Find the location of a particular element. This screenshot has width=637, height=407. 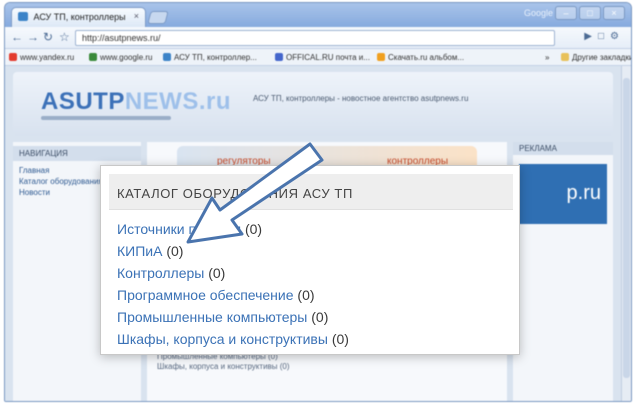

arrow-shape is located at coordinates (255, 193).